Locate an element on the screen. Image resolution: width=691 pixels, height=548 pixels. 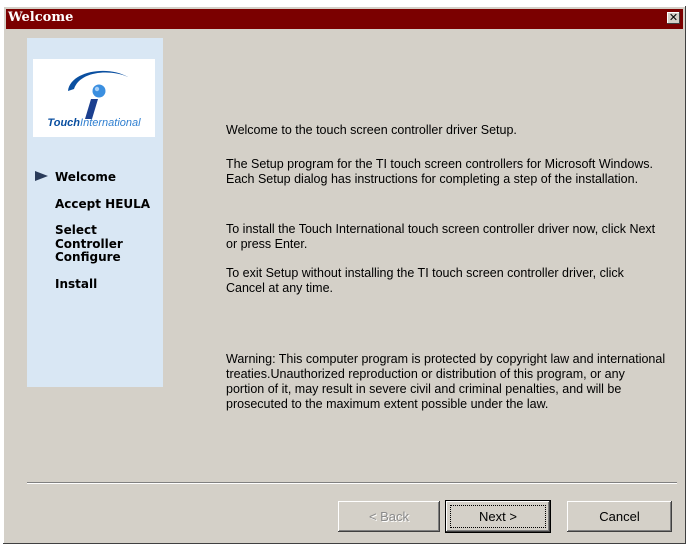
next-button: Next > is located at coordinates (498, 516).